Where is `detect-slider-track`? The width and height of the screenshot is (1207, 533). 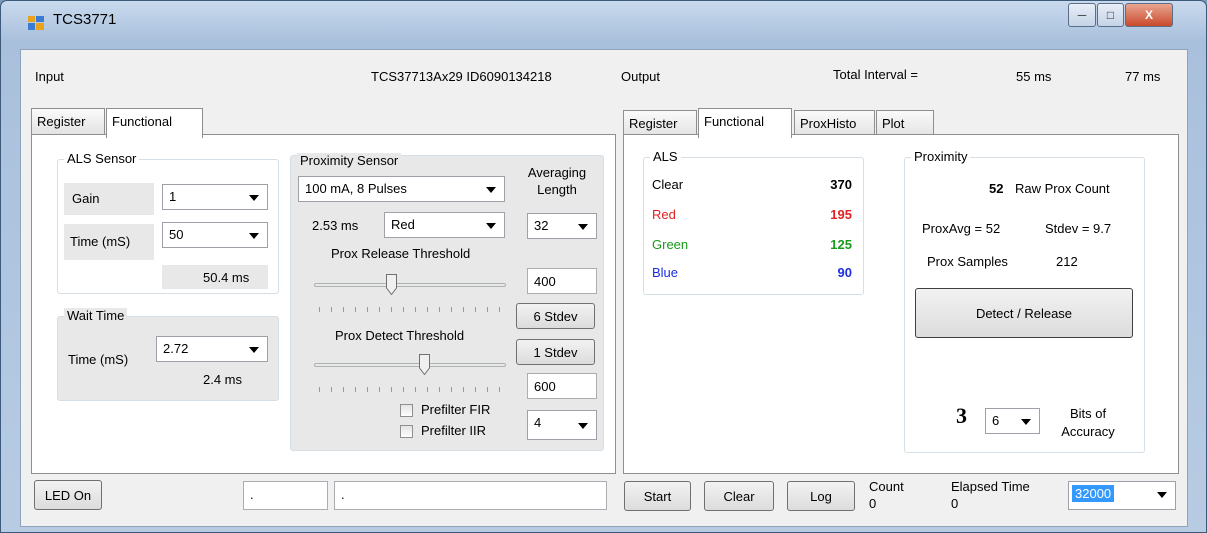
detect-slider-track is located at coordinates (410, 365).